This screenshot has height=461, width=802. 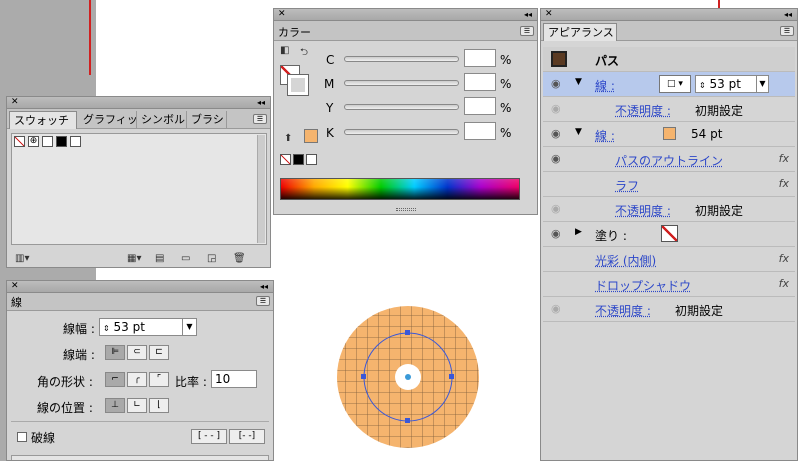 What do you see at coordinates (139, 189) in the screenshot?
I see `swatch-list: ⊕` at bounding box center [139, 189].